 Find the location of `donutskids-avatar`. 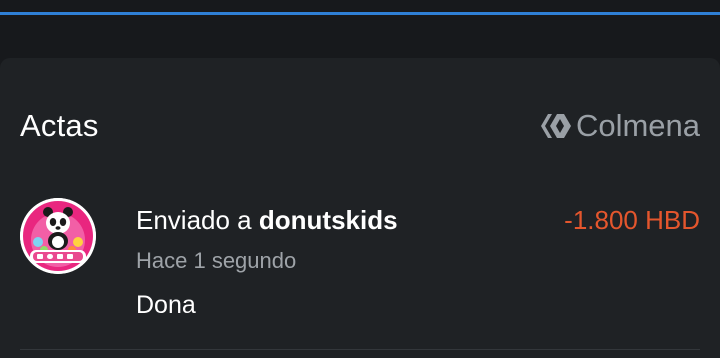

donutskids-avatar is located at coordinates (58, 236).